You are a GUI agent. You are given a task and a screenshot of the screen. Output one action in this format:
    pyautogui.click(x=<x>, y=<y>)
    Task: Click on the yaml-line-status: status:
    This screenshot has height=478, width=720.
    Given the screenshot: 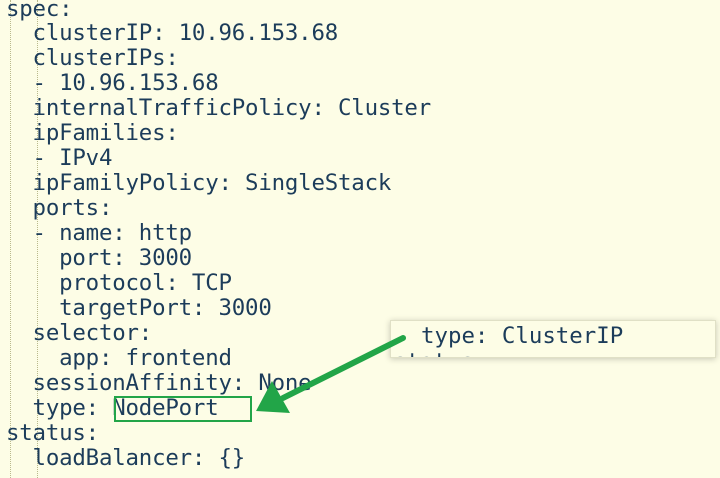 What is the action you would take?
    pyautogui.click(x=52, y=433)
    